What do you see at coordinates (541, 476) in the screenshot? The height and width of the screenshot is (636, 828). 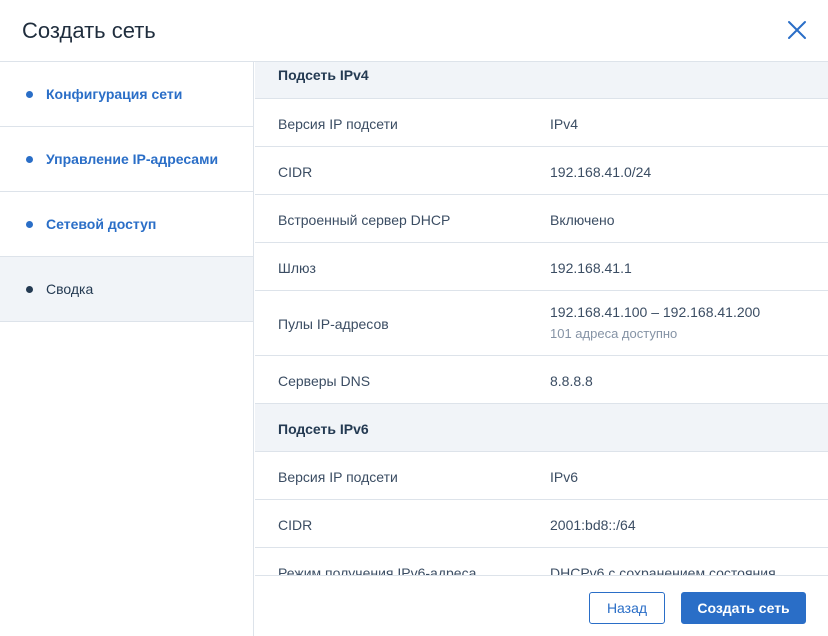 I see `summary-row: Версия IP подсети IPv6` at bounding box center [541, 476].